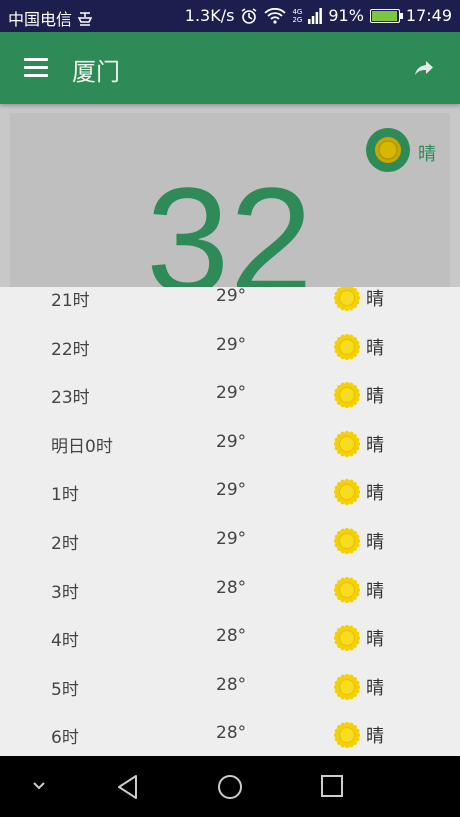 The image size is (460, 817). What do you see at coordinates (209, 15) in the screenshot?
I see `network-speed: 1.3K/s` at bounding box center [209, 15].